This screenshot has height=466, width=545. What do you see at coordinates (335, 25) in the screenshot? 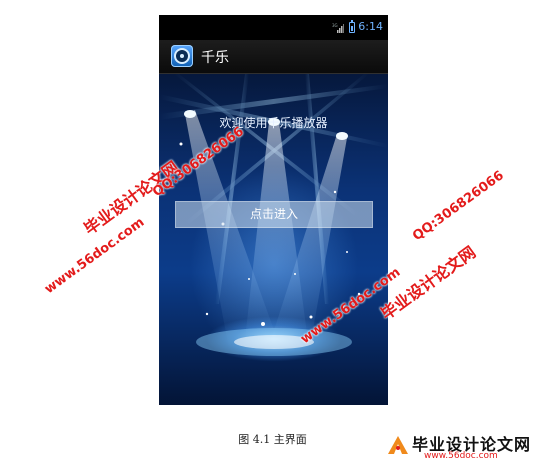
I see `network-label: 3G` at bounding box center [335, 25].